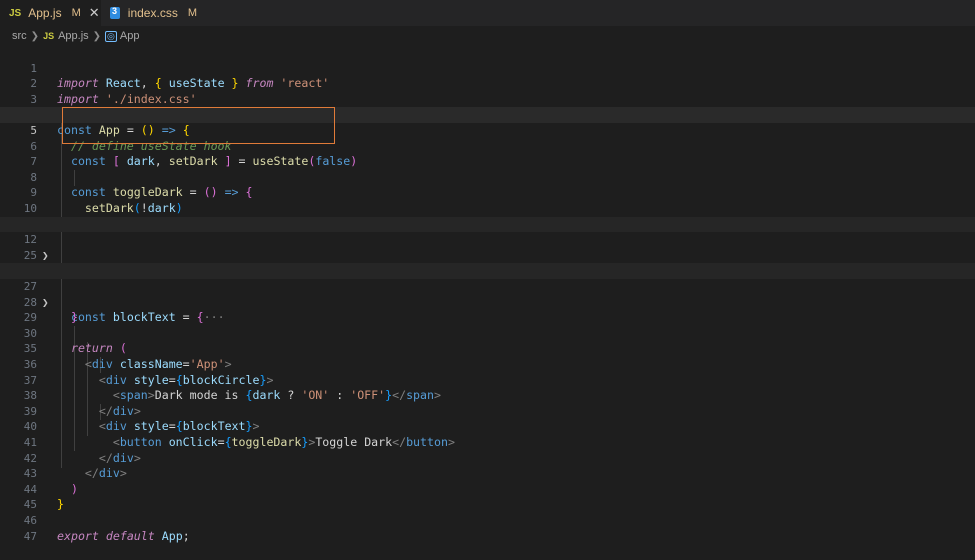 This screenshot has width=975, height=560. I want to click on code-line: 39 <div style={blockText}>, so click(487, 411).